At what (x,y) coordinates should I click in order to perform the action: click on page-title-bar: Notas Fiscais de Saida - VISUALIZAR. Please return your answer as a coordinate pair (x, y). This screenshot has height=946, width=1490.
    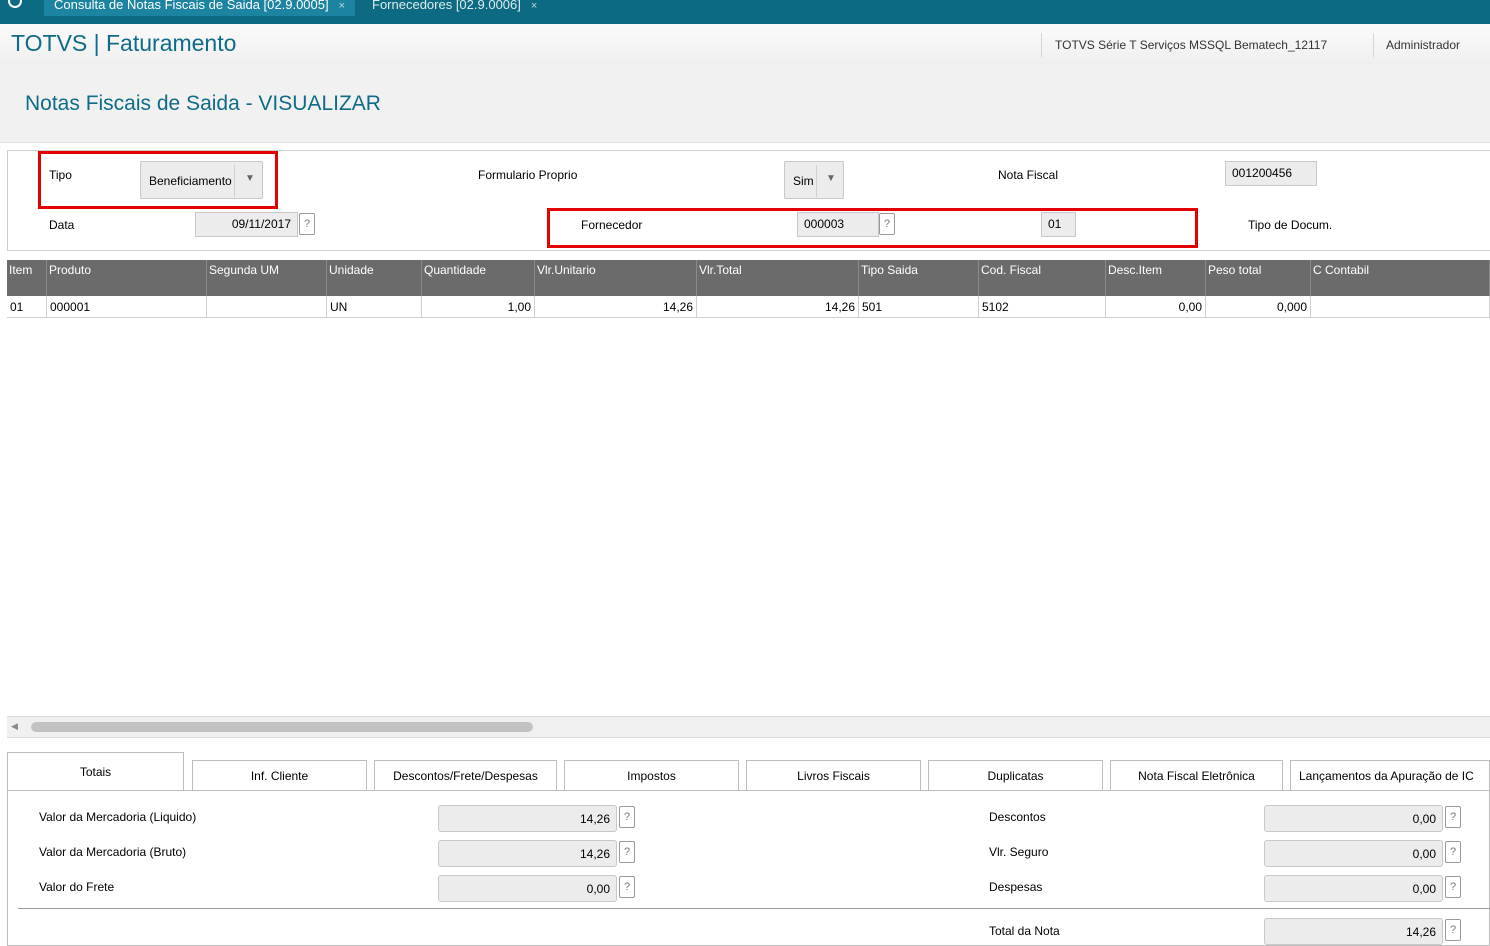
    Looking at the image, I should click on (745, 103).